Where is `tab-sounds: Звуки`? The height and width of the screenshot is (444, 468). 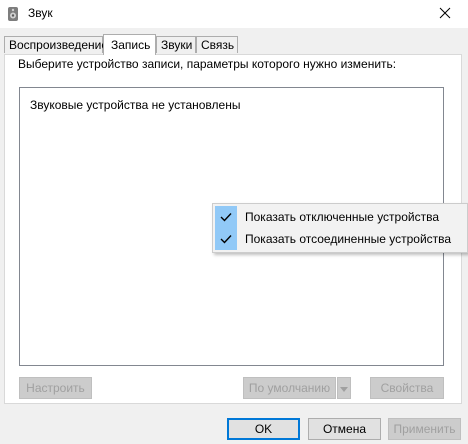
tab-sounds: Звуки is located at coordinates (176, 44).